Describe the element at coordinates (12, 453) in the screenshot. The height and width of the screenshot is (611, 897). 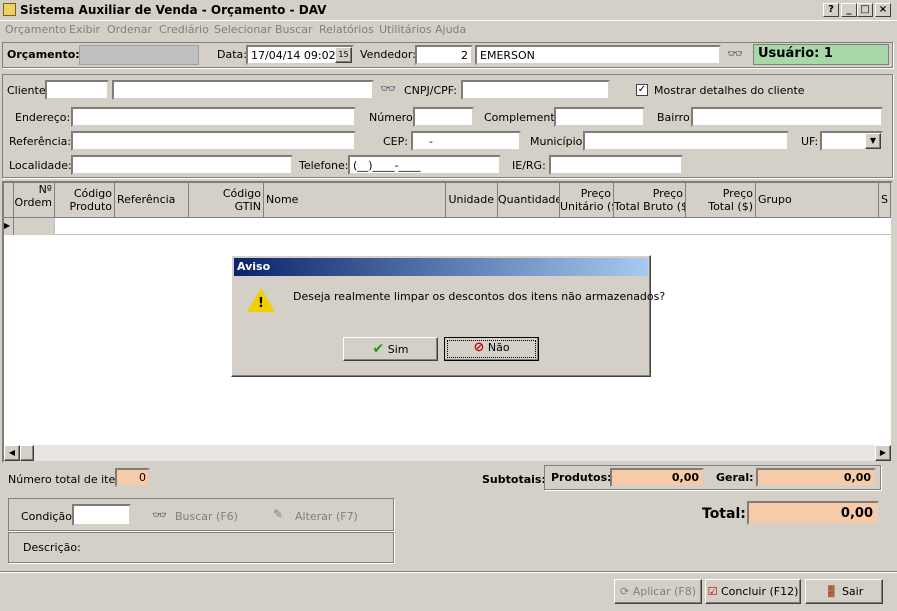
I see `scroll-left-icon: ◀` at that location.